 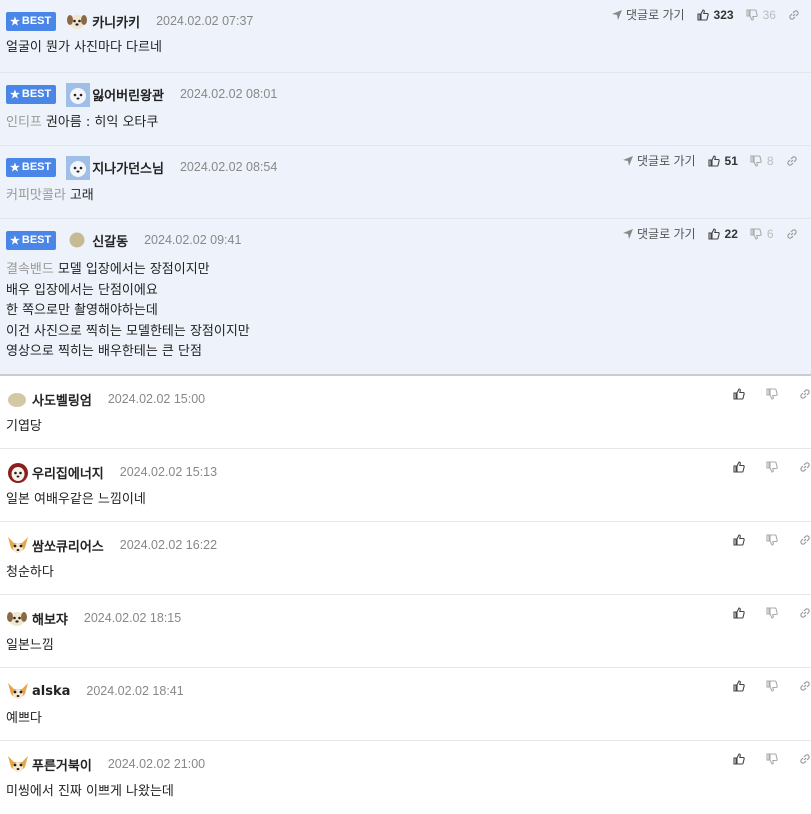 What do you see at coordinates (135, 691) in the screenshot?
I see `comment-date: 2024.02.02 18:41` at bounding box center [135, 691].